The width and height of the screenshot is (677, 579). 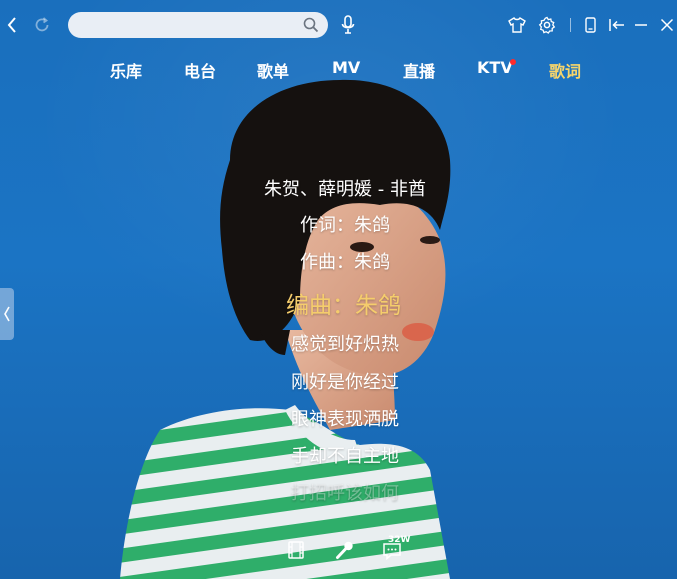 I want to click on mv-film-icon, so click(x=296, y=550).